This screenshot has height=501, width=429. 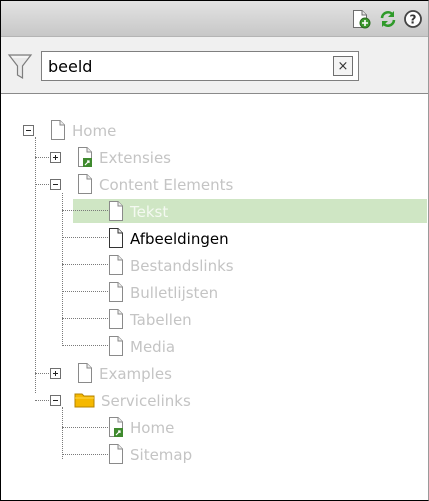 I want to click on new-page-icon, so click(x=361, y=19).